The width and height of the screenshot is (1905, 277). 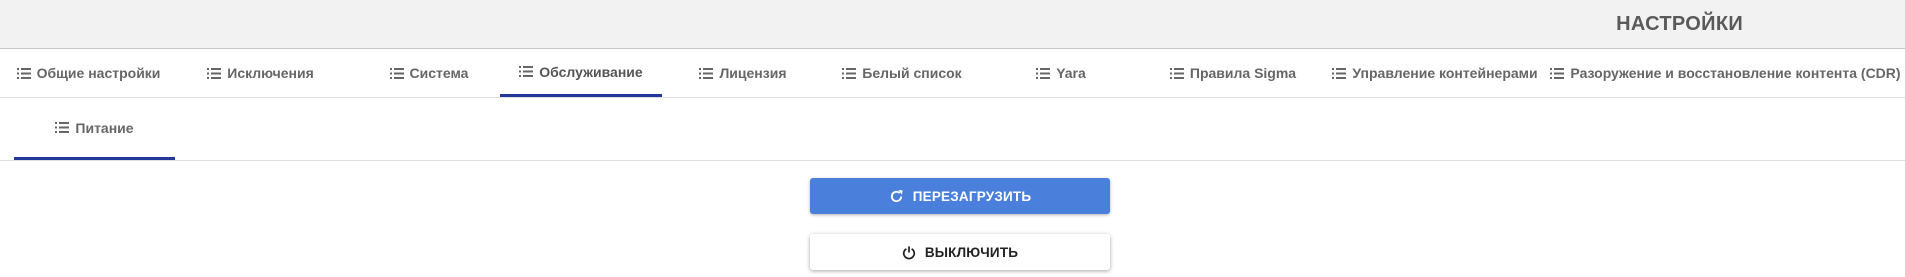 I want to click on tab-label: Управление контейнерами, so click(x=1445, y=73).